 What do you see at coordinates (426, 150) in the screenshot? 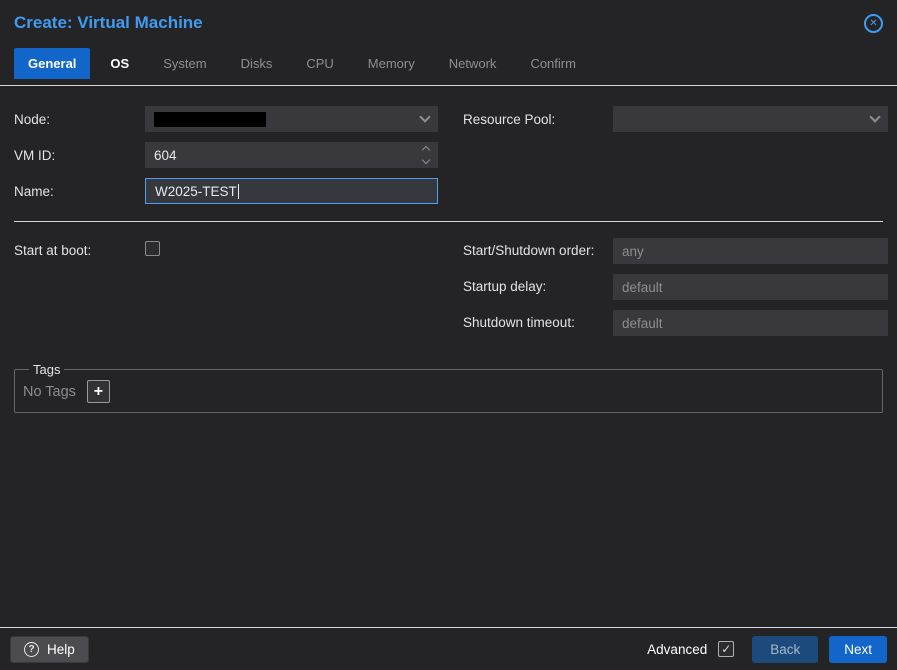
I see `chevron-up-icon` at bounding box center [426, 150].